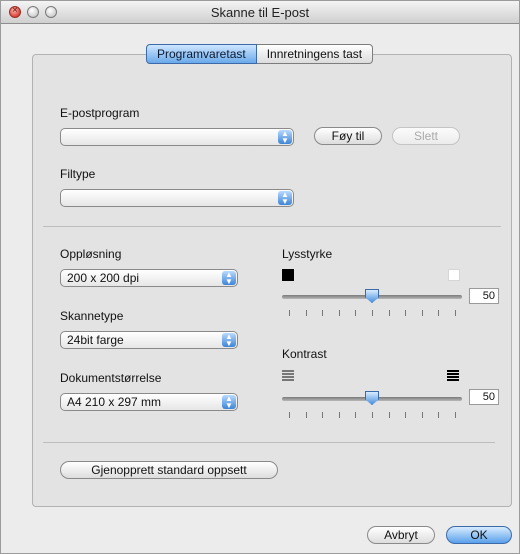  What do you see at coordinates (95, 340) in the screenshot?
I see `scantype-value: 24bit farge` at bounding box center [95, 340].